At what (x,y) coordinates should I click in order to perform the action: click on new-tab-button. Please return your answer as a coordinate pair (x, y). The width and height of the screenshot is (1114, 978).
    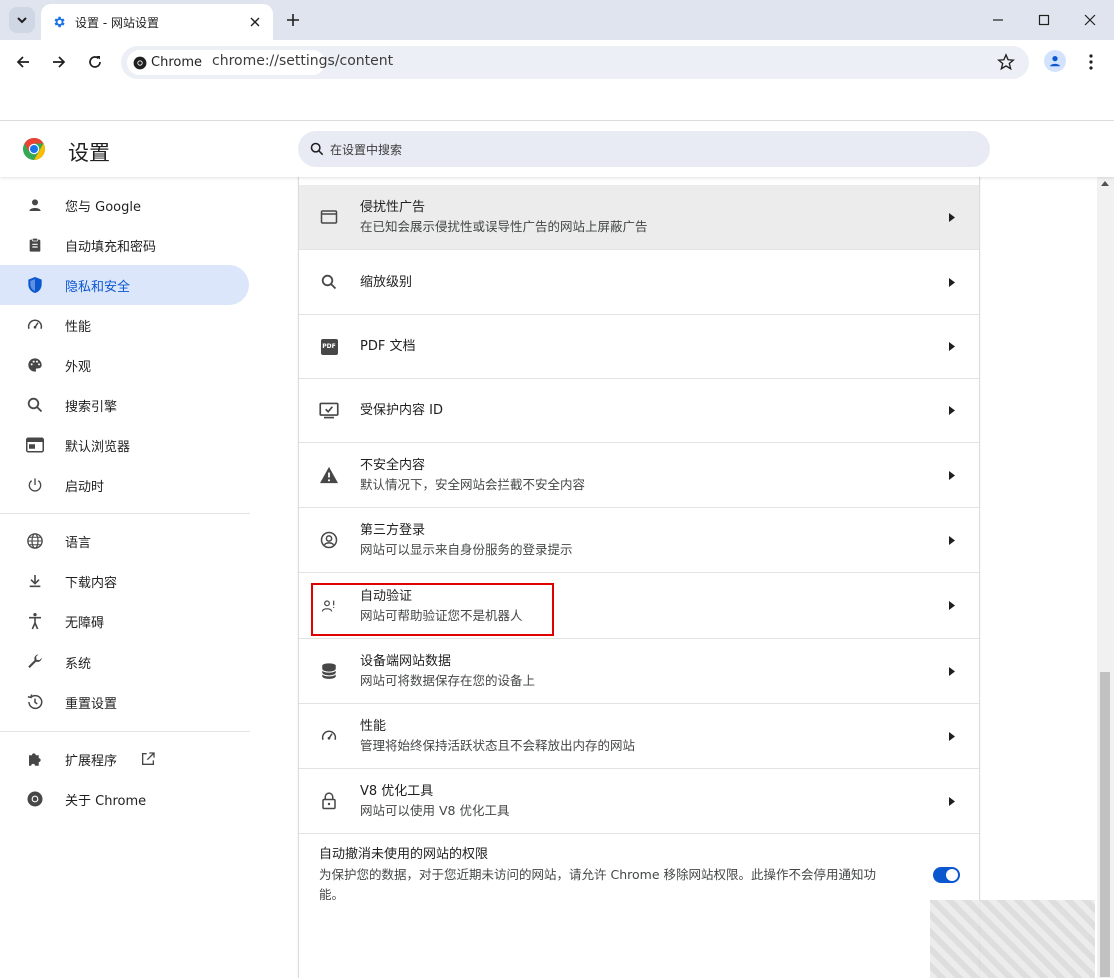
    Looking at the image, I should click on (293, 20).